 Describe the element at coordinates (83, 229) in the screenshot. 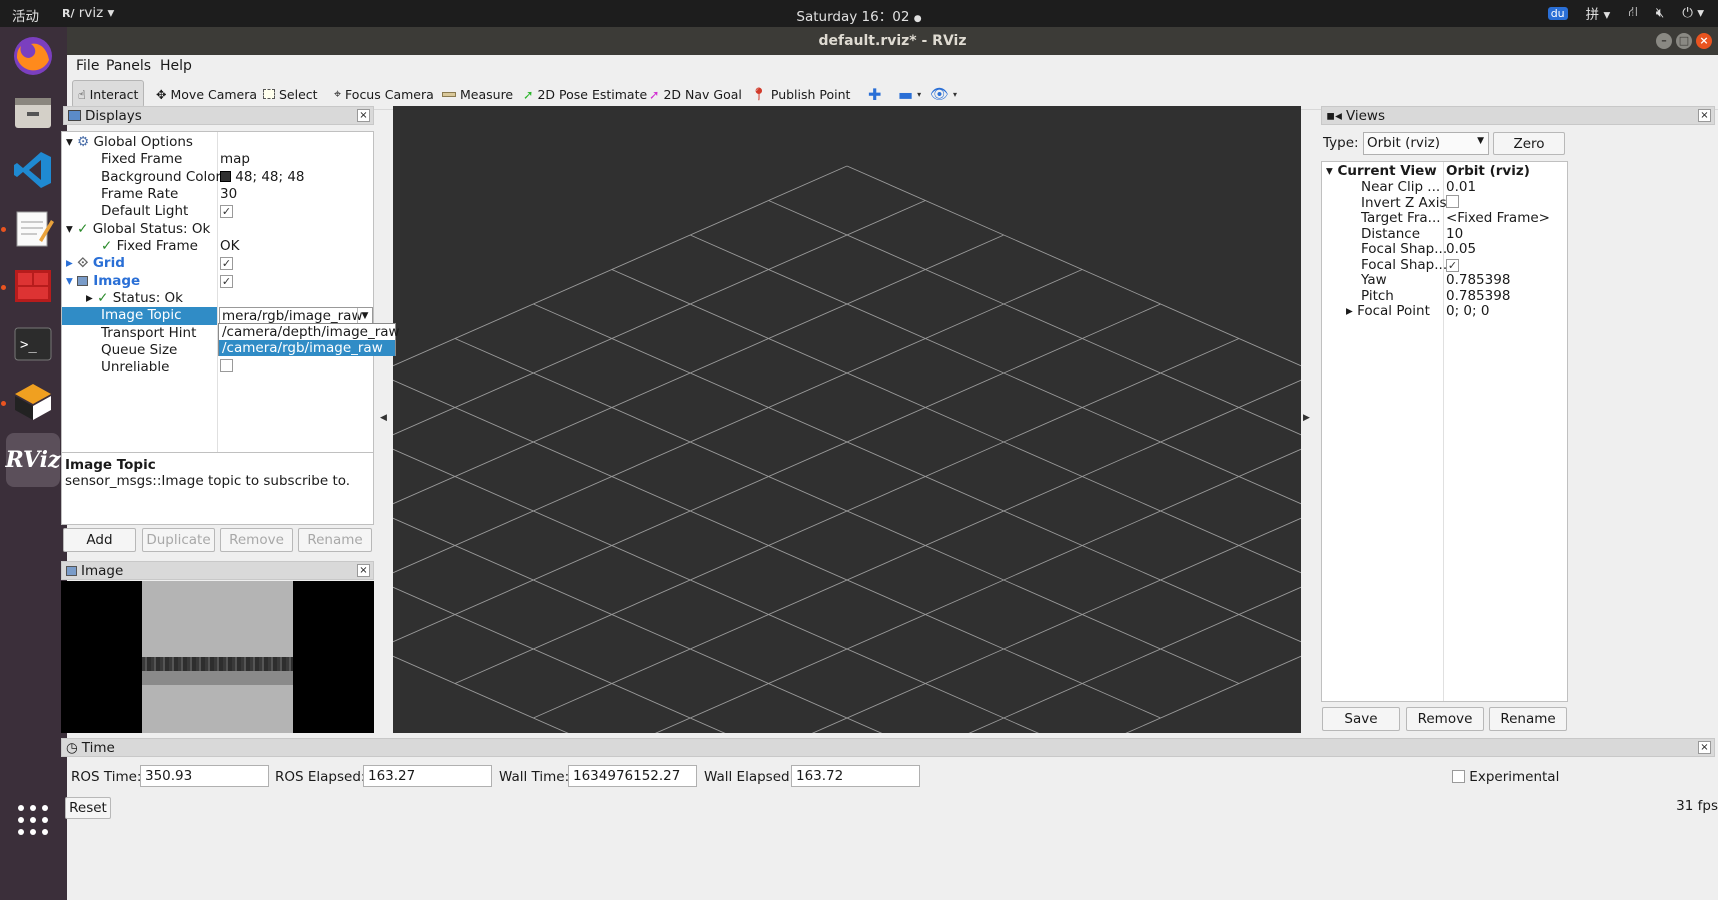

I see `check-icon: ✓` at that location.